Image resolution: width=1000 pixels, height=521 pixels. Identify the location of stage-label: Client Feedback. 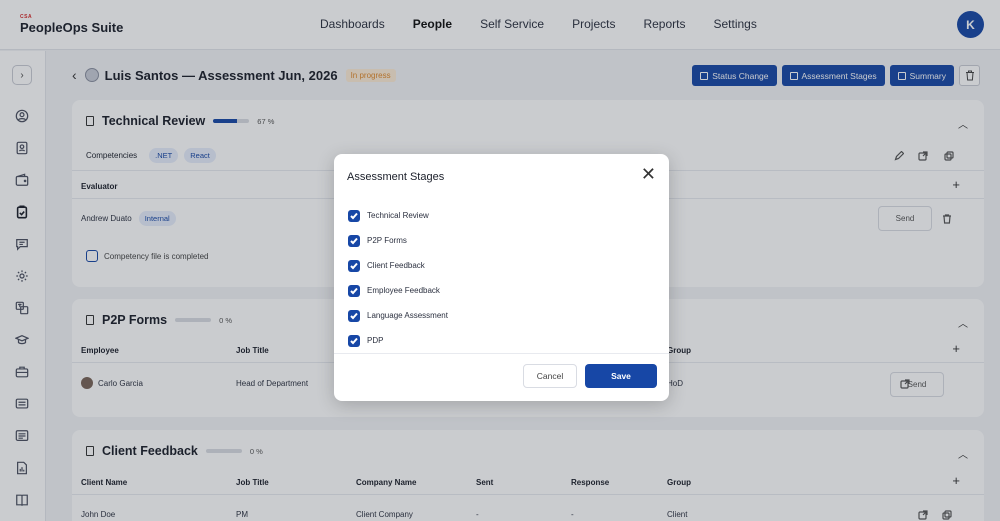
(396, 265).